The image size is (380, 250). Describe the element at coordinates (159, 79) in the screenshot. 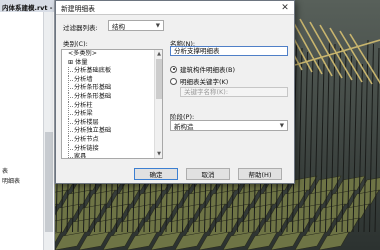

I see `category-scroll-thumb` at that location.